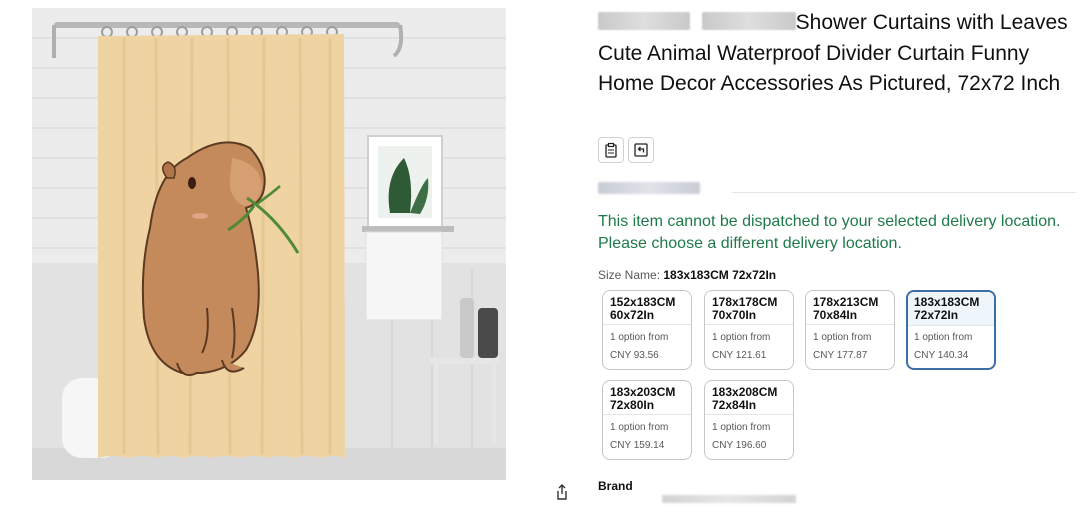 This screenshot has height=506, width=1080. Describe the element at coordinates (835, 315) in the screenshot. I see `size-in: 70x84In` at that location.